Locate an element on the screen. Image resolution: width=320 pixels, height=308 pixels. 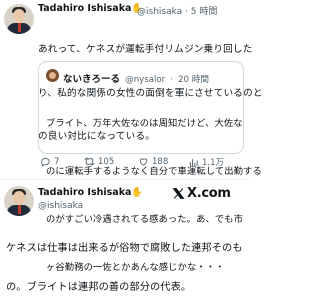
like-count: 188 is located at coordinates (160, 161).